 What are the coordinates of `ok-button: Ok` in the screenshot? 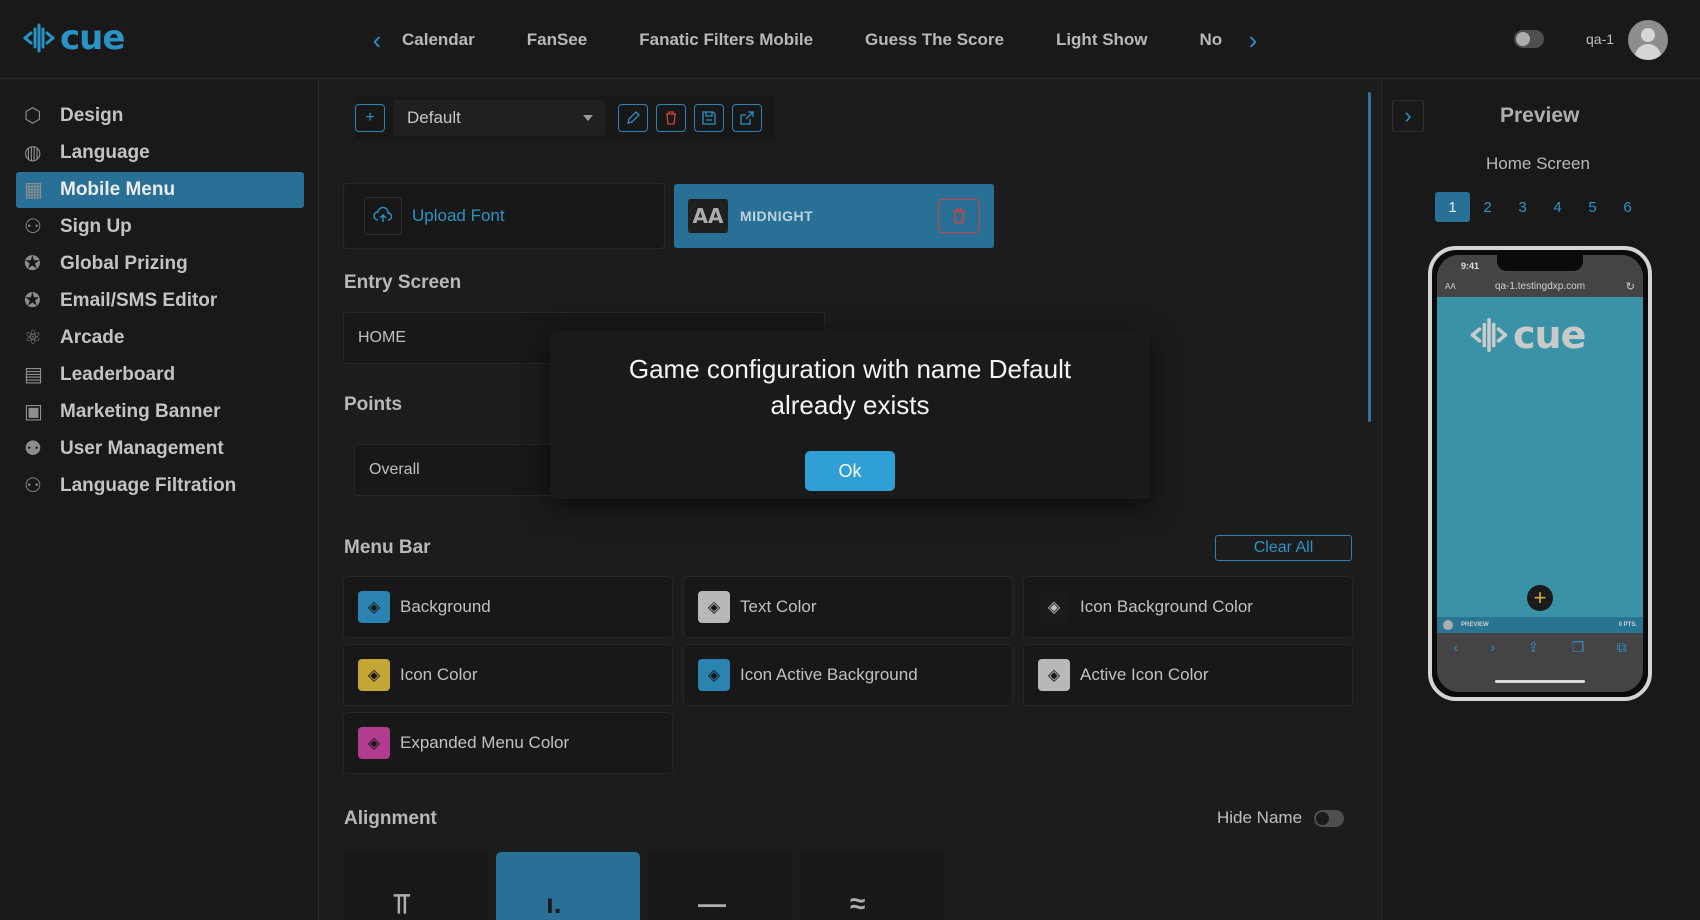 It's located at (850, 471).